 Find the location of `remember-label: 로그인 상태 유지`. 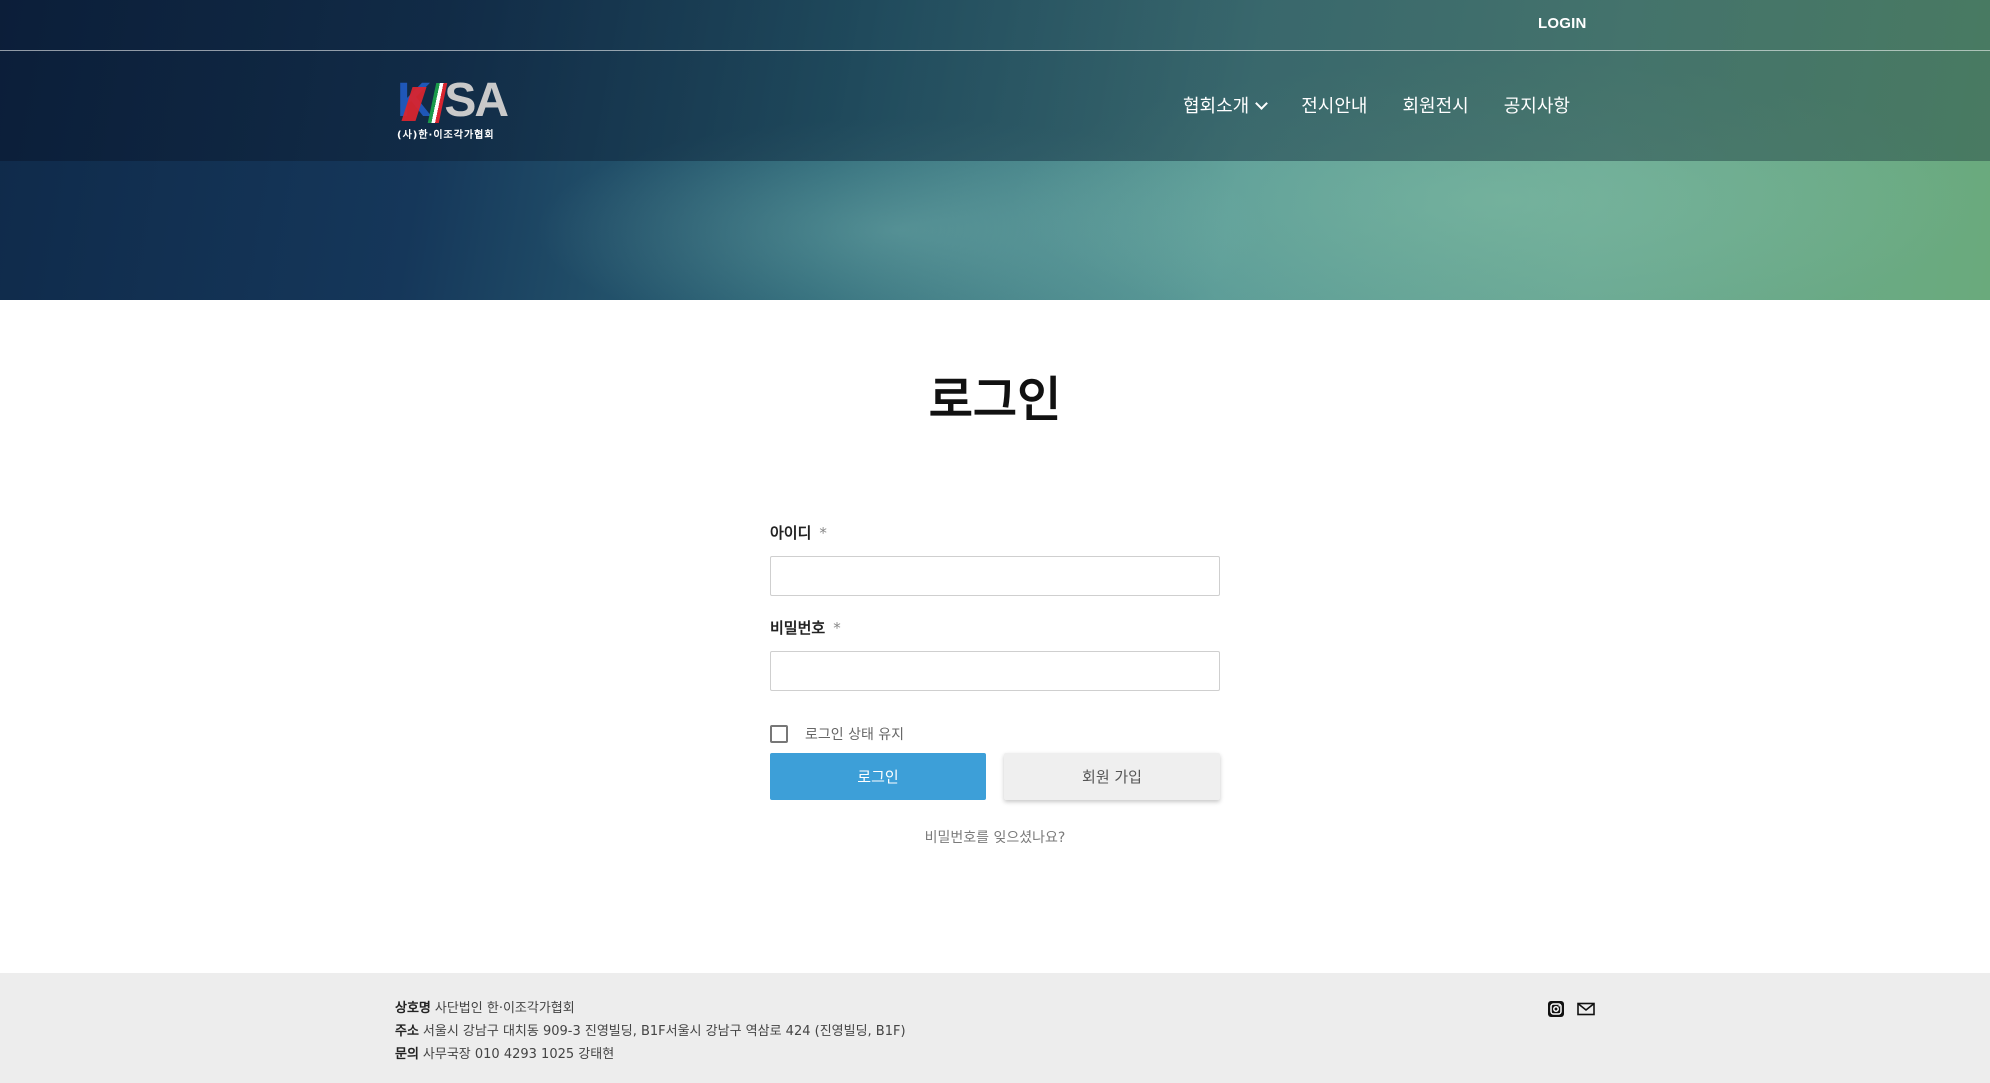

remember-label: 로그인 상태 유지 is located at coordinates (854, 734).